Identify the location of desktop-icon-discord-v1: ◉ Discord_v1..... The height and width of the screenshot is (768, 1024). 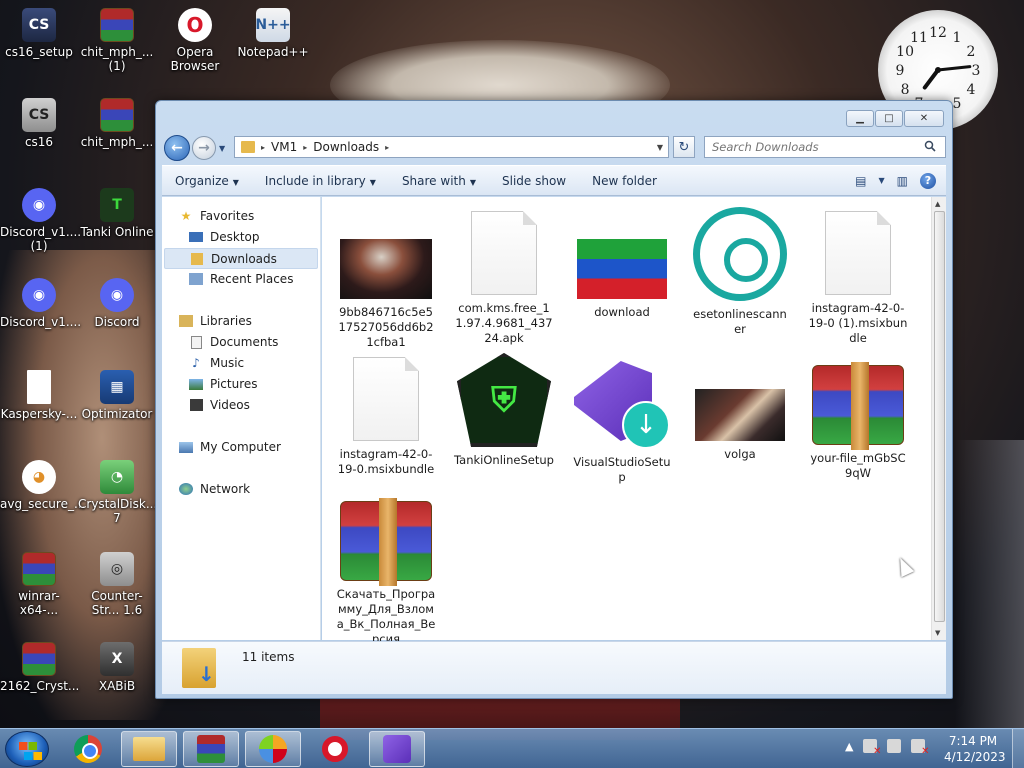
(40, 303).